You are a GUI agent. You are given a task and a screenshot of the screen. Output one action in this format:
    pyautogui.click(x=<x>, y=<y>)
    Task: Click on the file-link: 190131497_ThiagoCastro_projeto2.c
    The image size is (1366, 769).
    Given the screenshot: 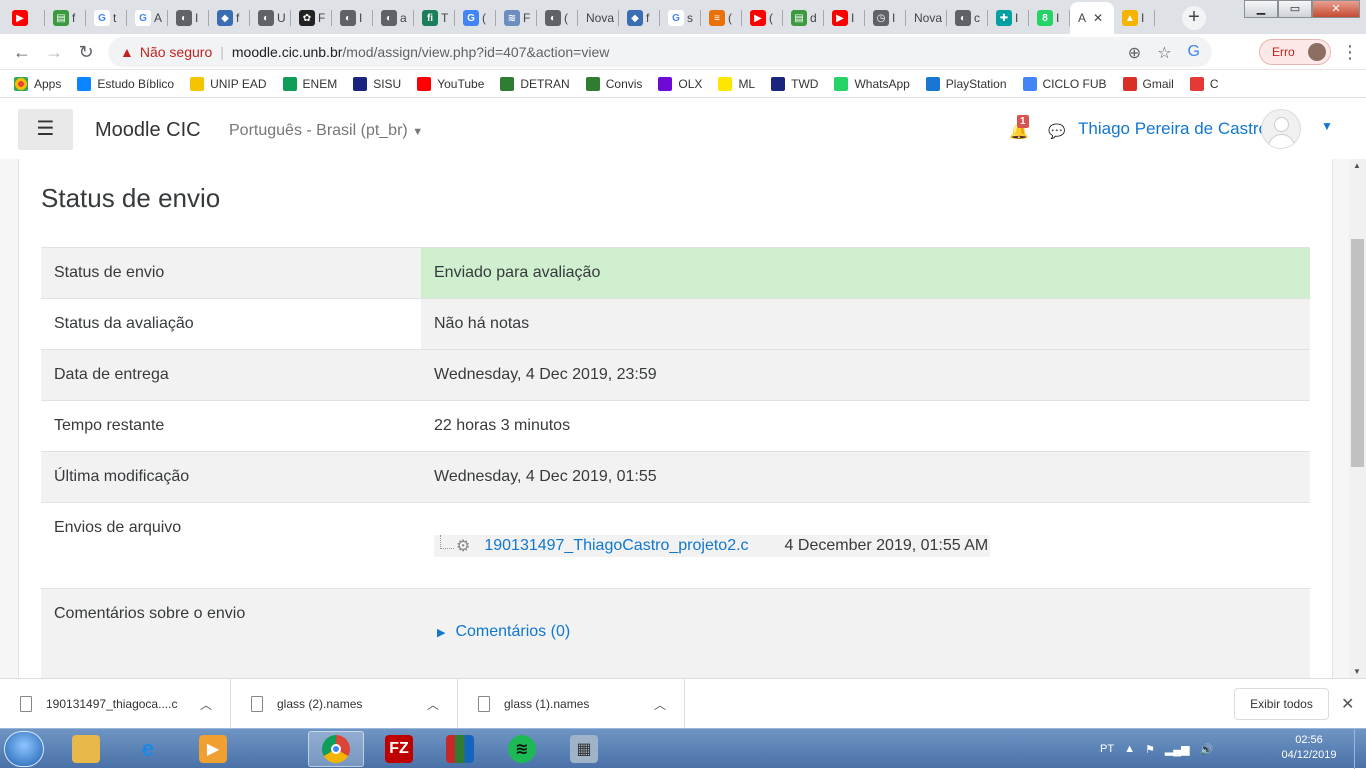 What is the action you would take?
    pyautogui.click(x=616, y=546)
    